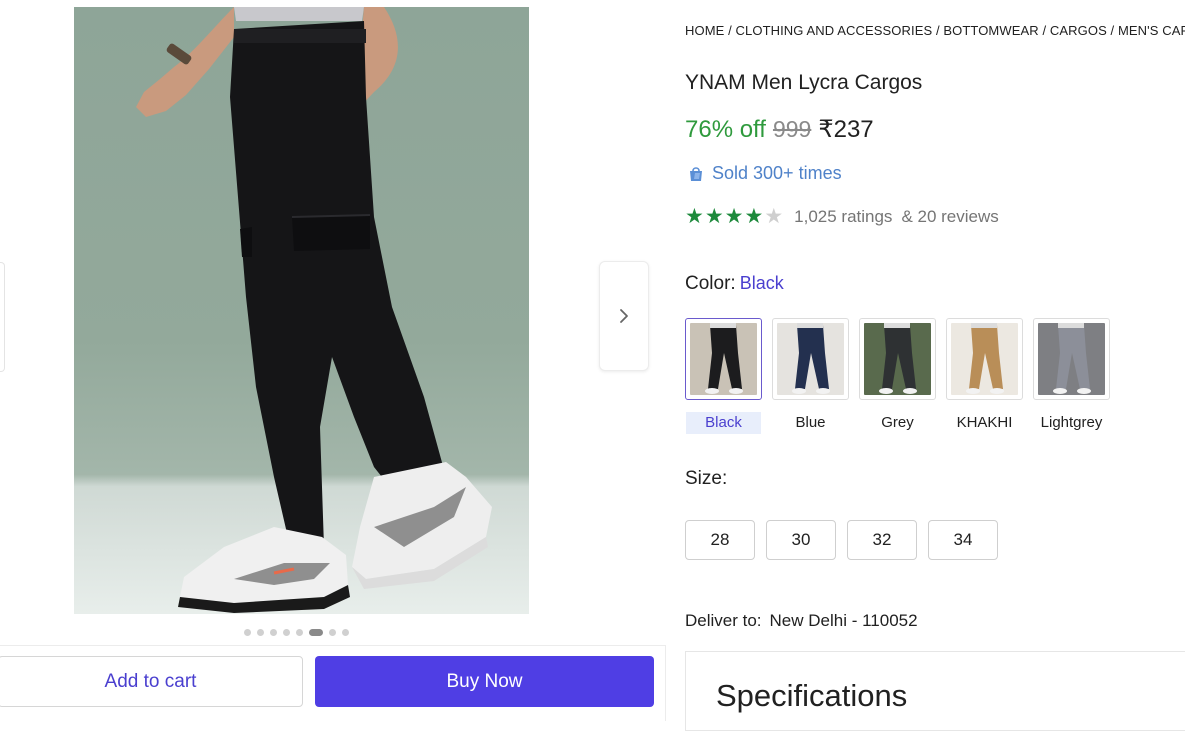  I want to click on color-swatch-blue, so click(810, 359).